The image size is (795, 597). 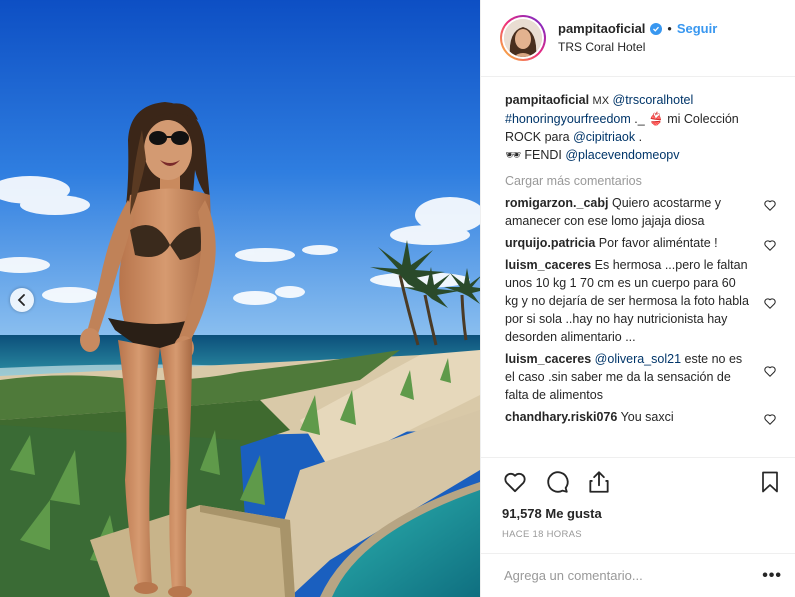 What do you see at coordinates (515, 482) in the screenshot?
I see `heart-icon` at bounding box center [515, 482].